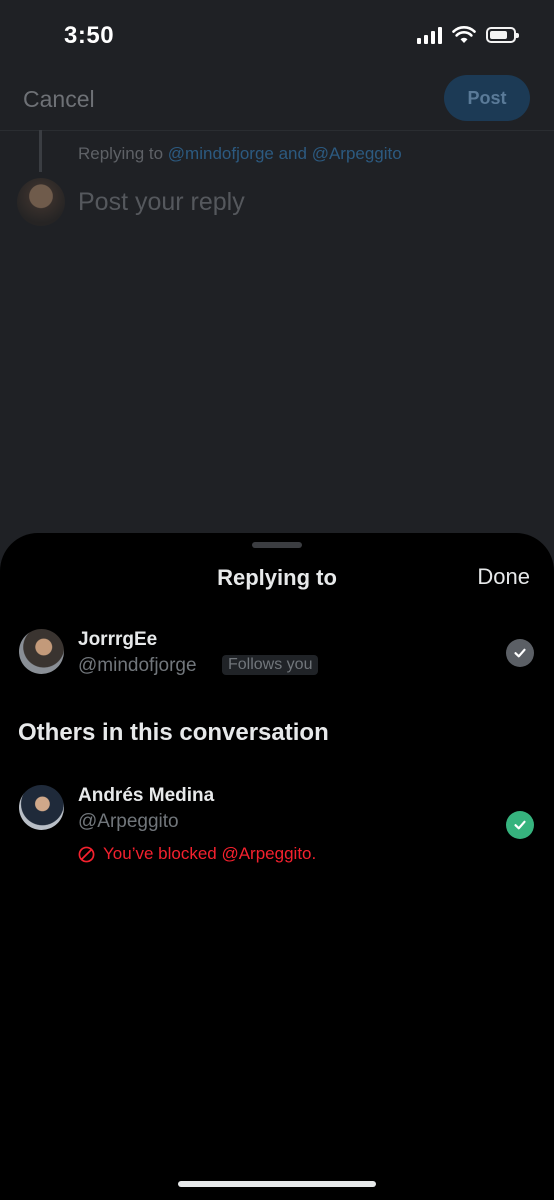 The image size is (554, 1200). What do you see at coordinates (277, 545) in the screenshot?
I see `sheet-grabber` at bounding box center [277, 545].